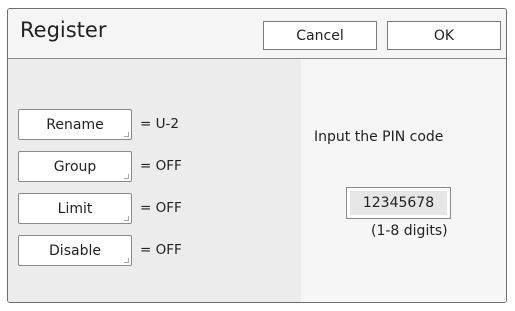 This screenshot has height=311, width=515. I want to click on rename-button: Rename, so click(75, 124).